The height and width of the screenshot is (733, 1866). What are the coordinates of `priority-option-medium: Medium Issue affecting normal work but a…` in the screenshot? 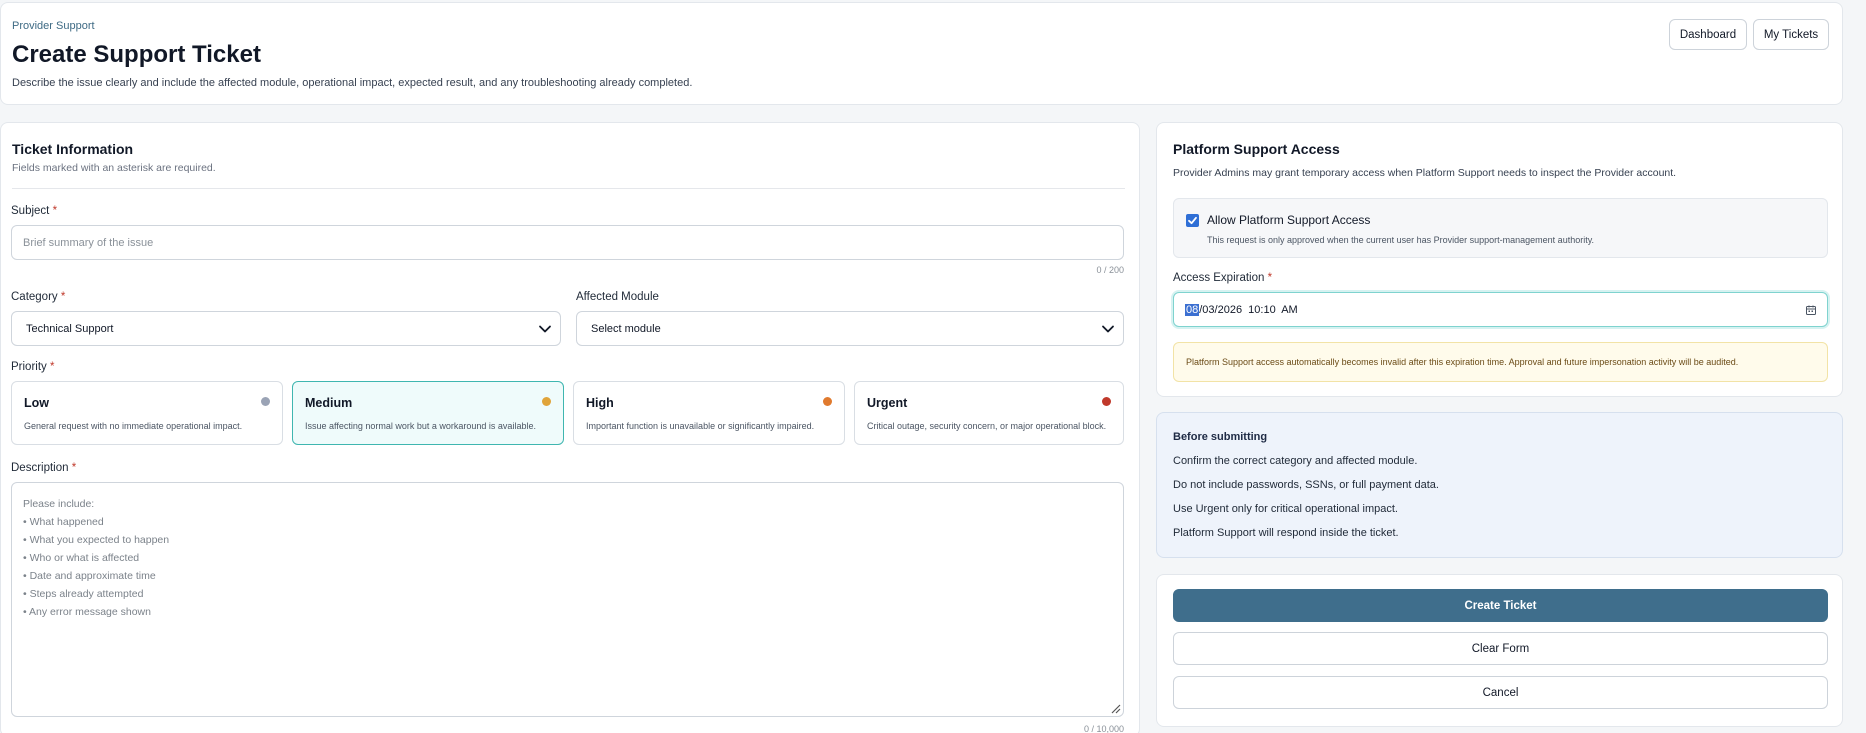 It's located at (428, 413).